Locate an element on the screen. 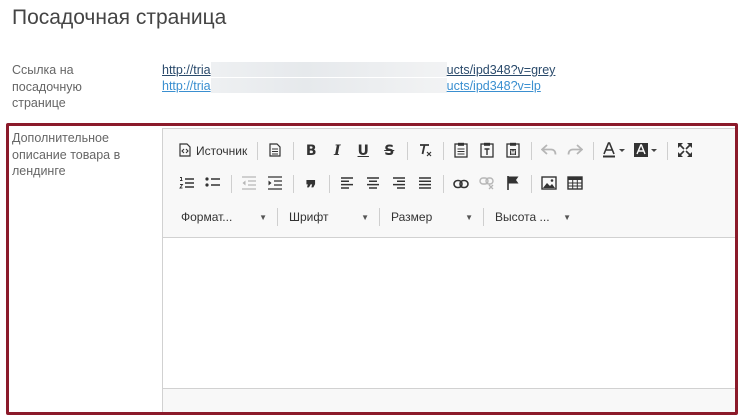 The image size is (740, 420). landing-url-grey-end: ucts/ipd348?v=grey is located at coordinates (501, 70).